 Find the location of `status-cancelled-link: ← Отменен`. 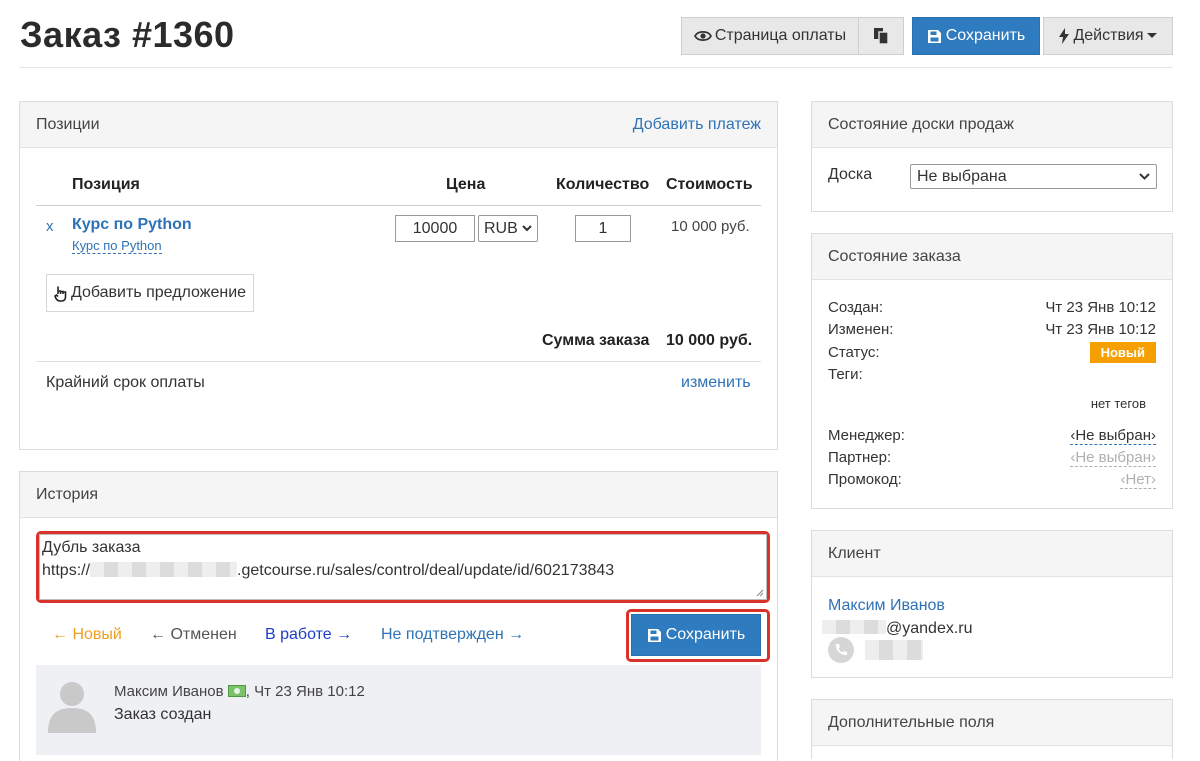

status-cancelled-link: ← Отменен is located at coordinates (193, 635).